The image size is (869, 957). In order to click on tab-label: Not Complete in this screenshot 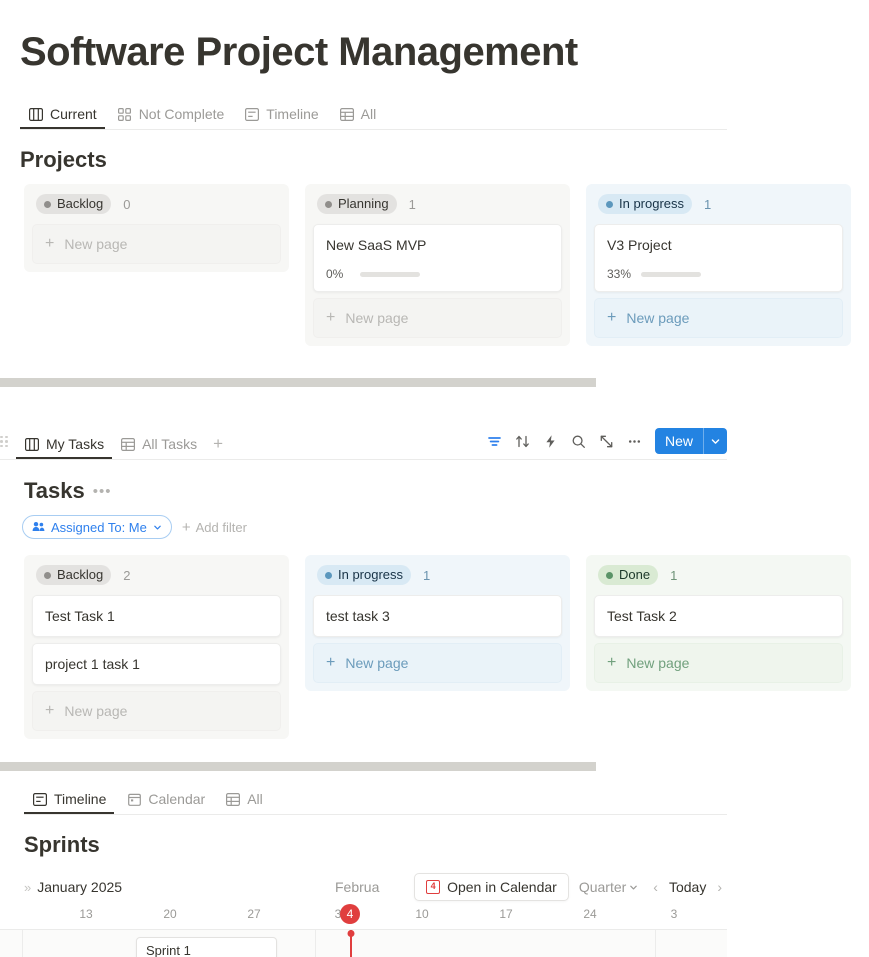, I will do `click(181, 114)`.